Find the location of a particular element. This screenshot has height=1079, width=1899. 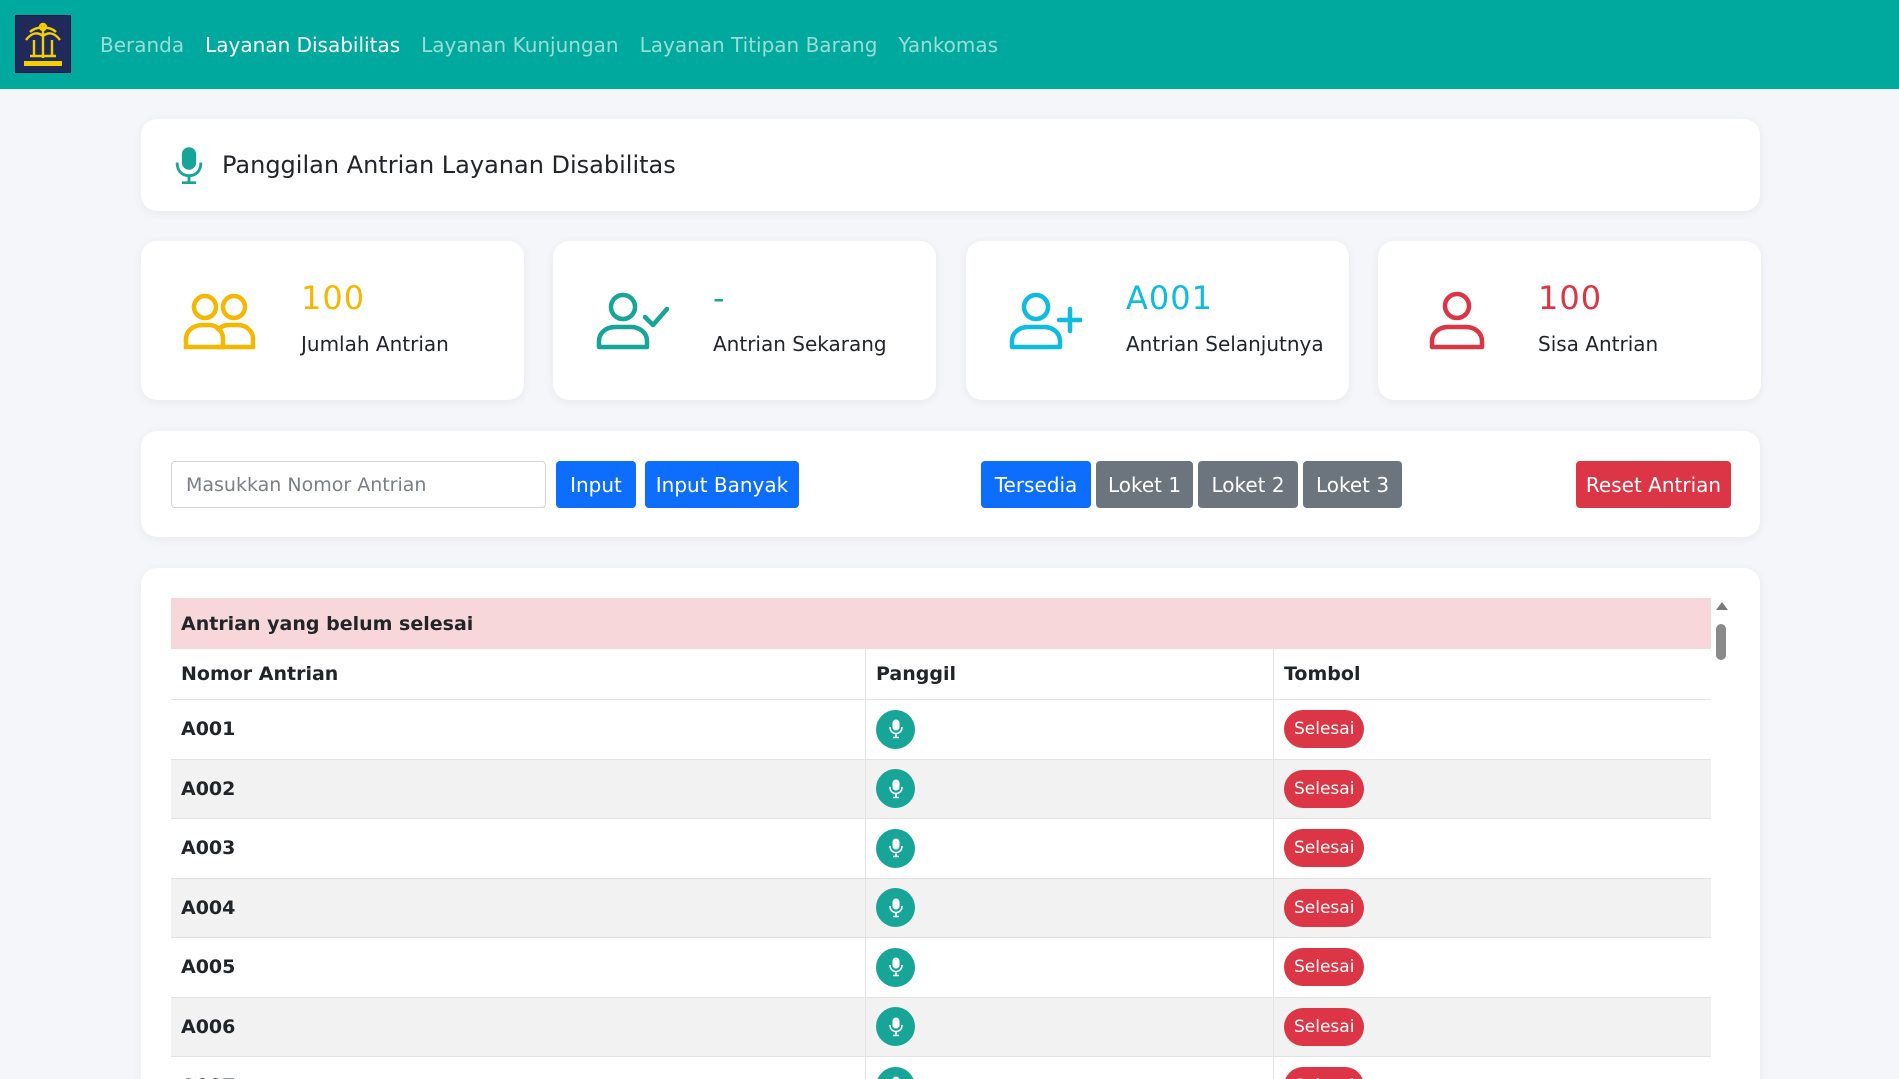

stat-label-total: Jumlah Antrian is located at coordinates (375, 344).